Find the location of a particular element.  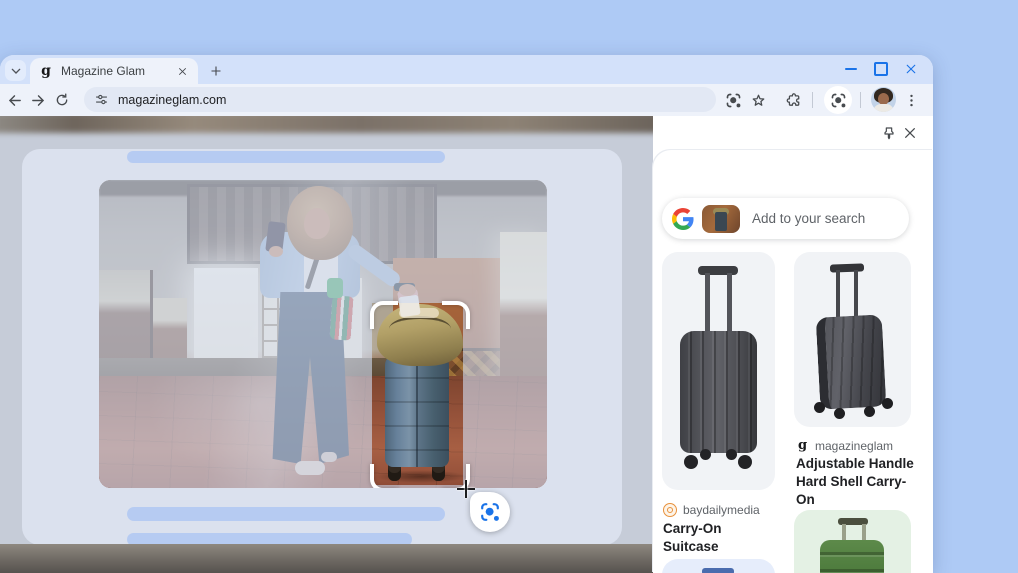

baydailymedia-favicon is located at coordinates (670, 510).